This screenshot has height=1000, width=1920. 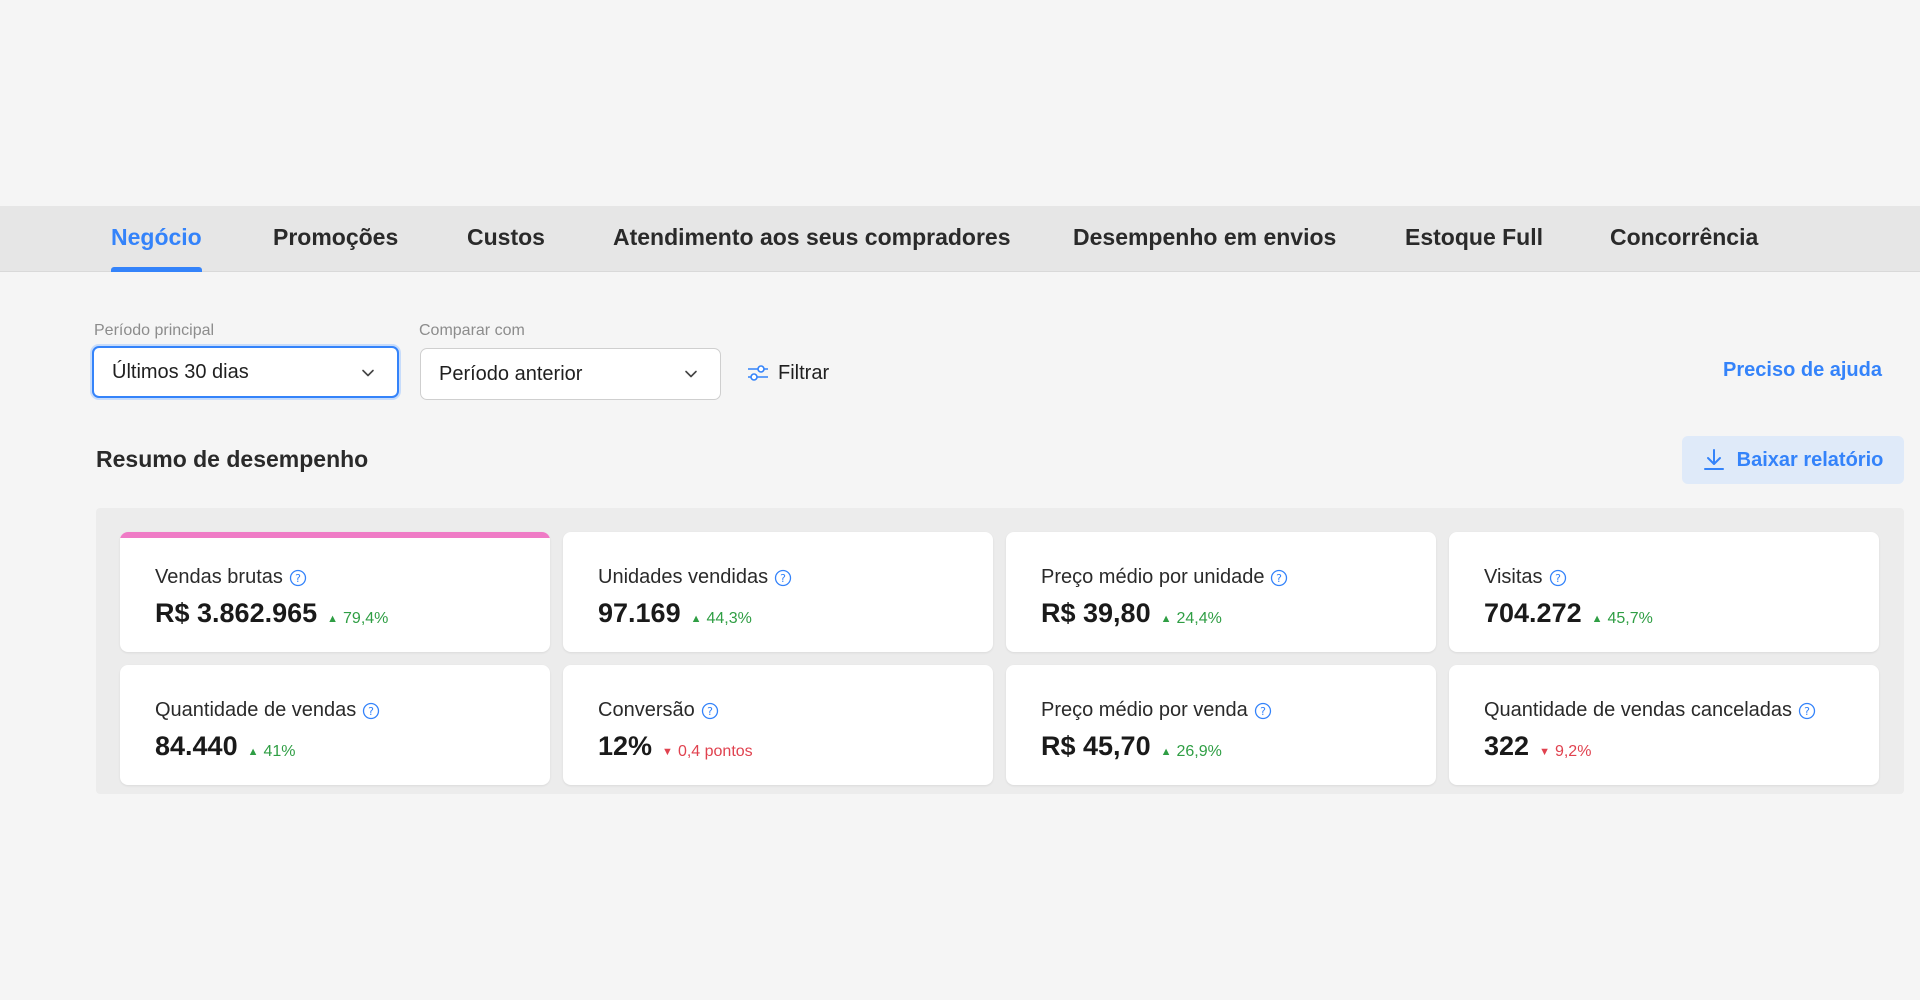 I want to click on metric-card-conversao: Conversão ? 12% ▼ 0,4 pontos, so click(x=778, y=725).